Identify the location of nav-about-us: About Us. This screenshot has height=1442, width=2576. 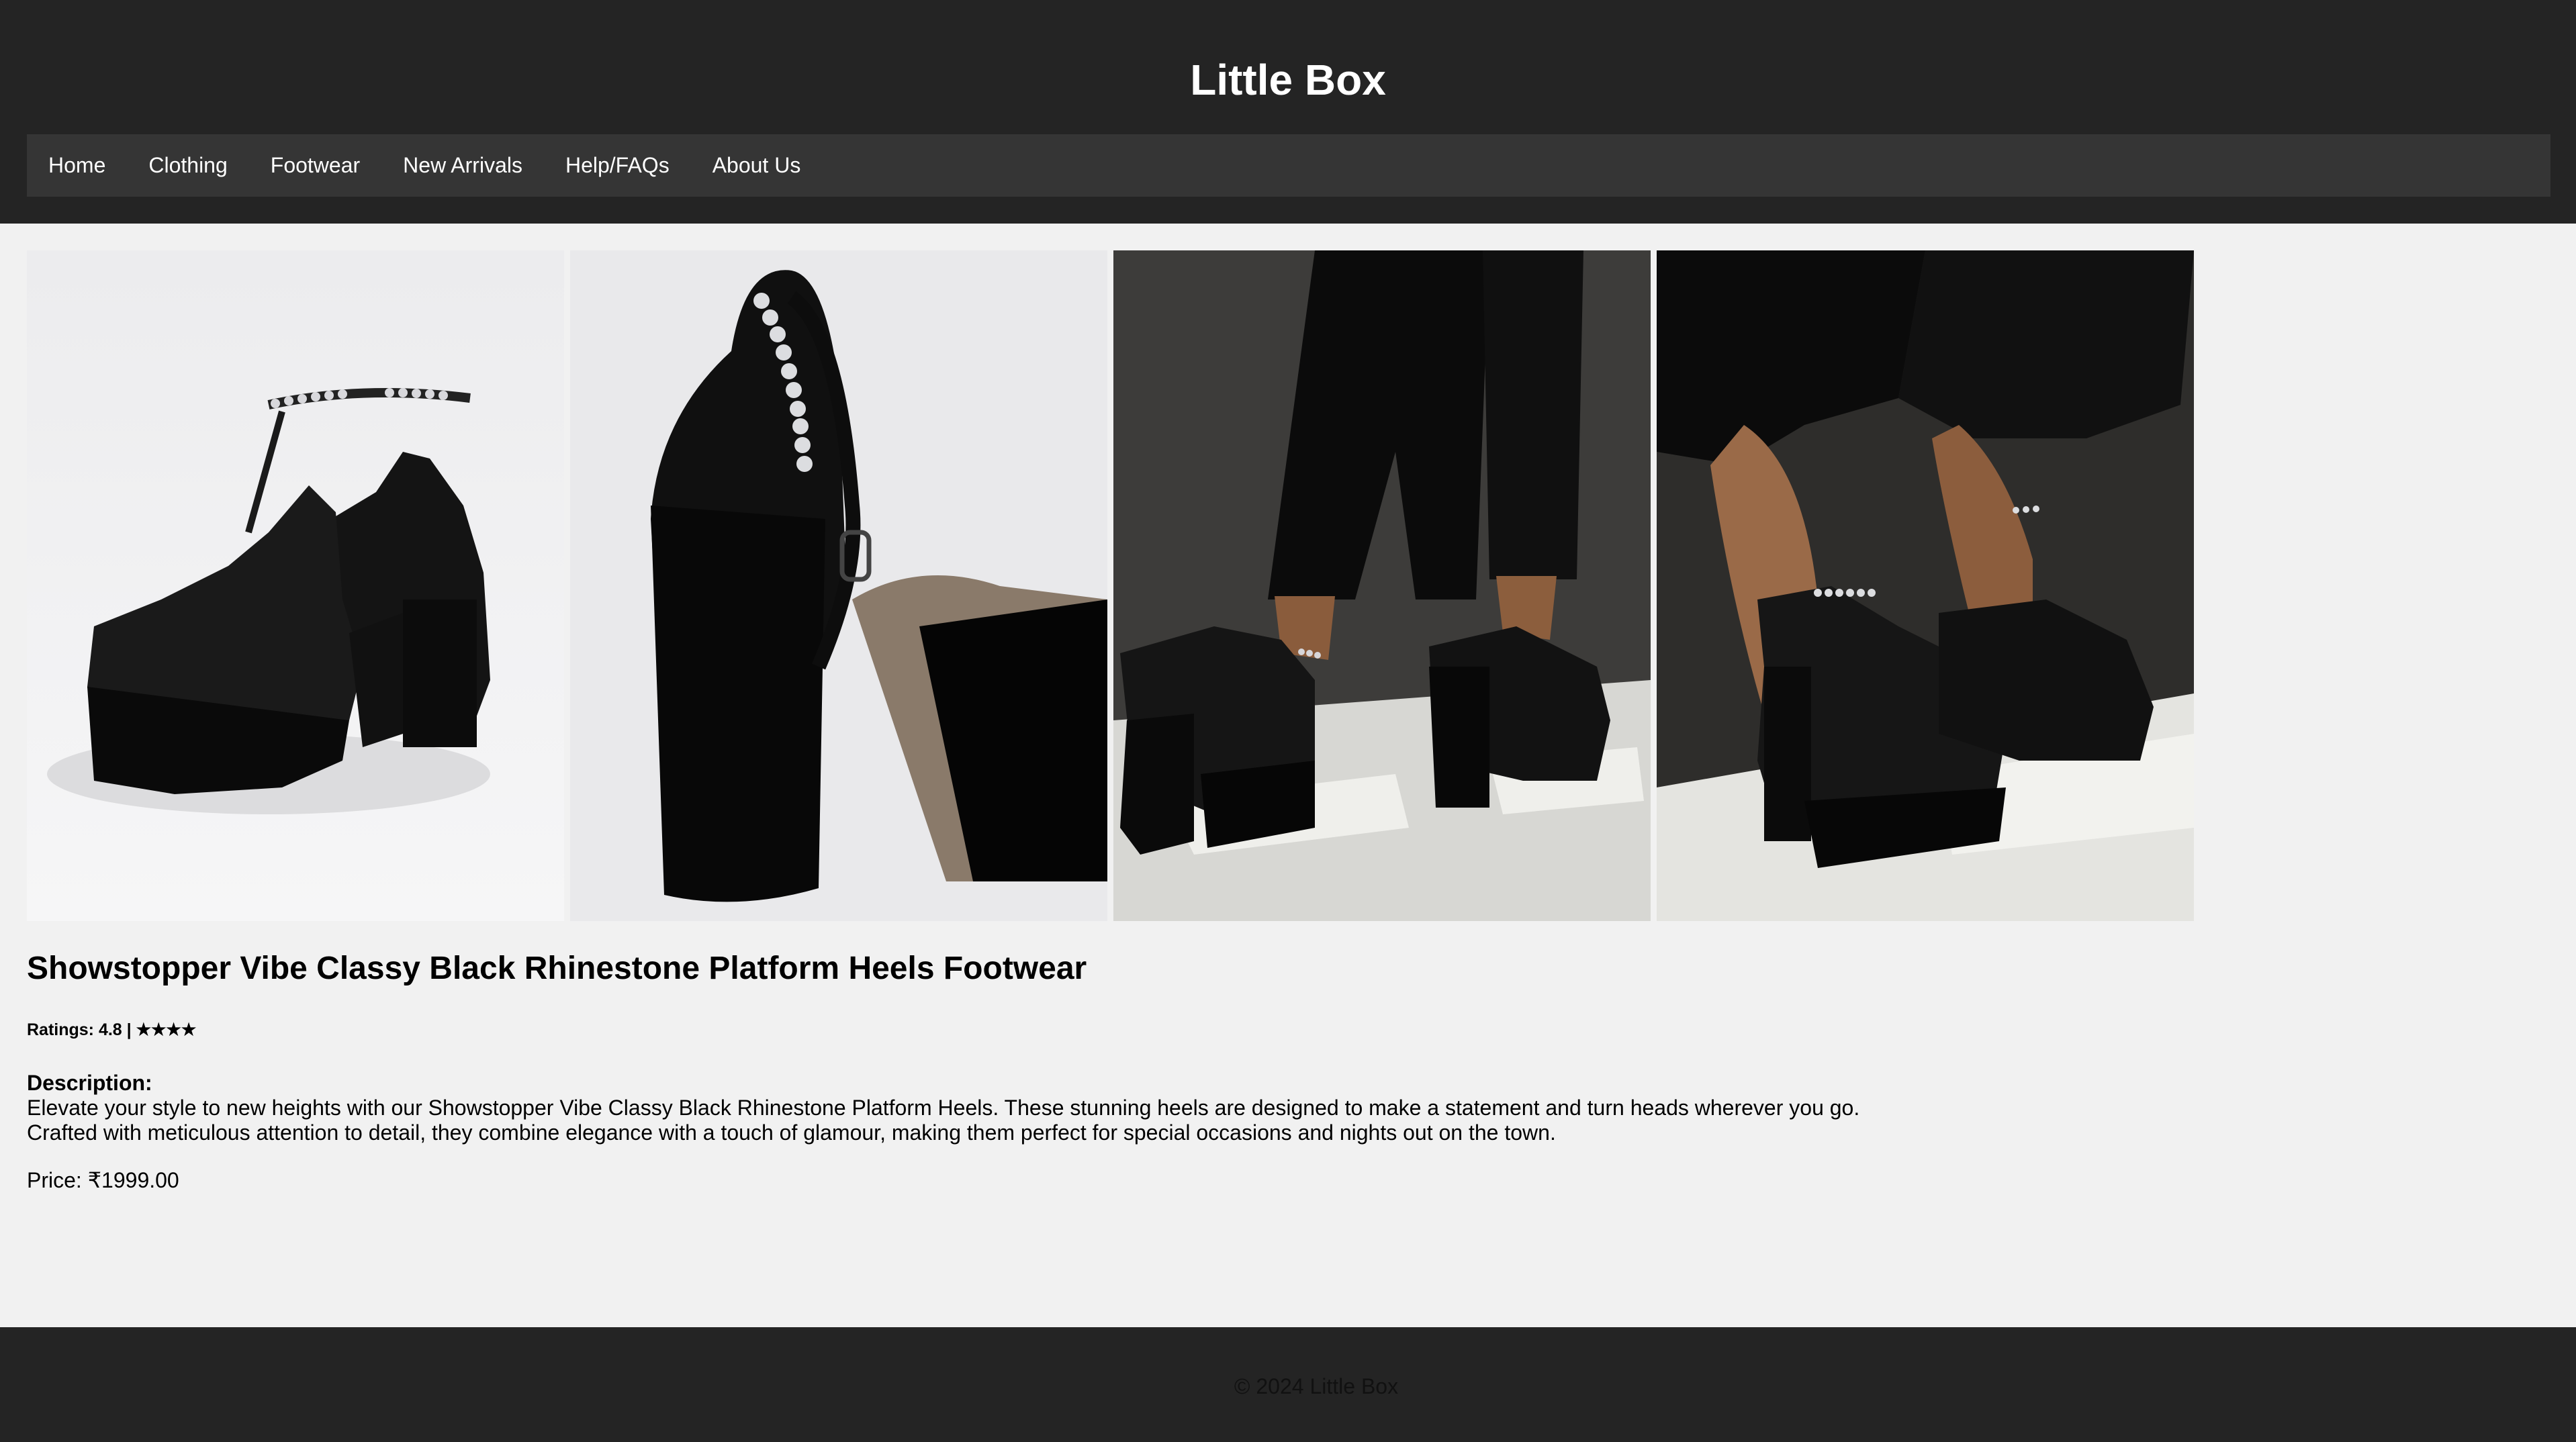
(756, 165).